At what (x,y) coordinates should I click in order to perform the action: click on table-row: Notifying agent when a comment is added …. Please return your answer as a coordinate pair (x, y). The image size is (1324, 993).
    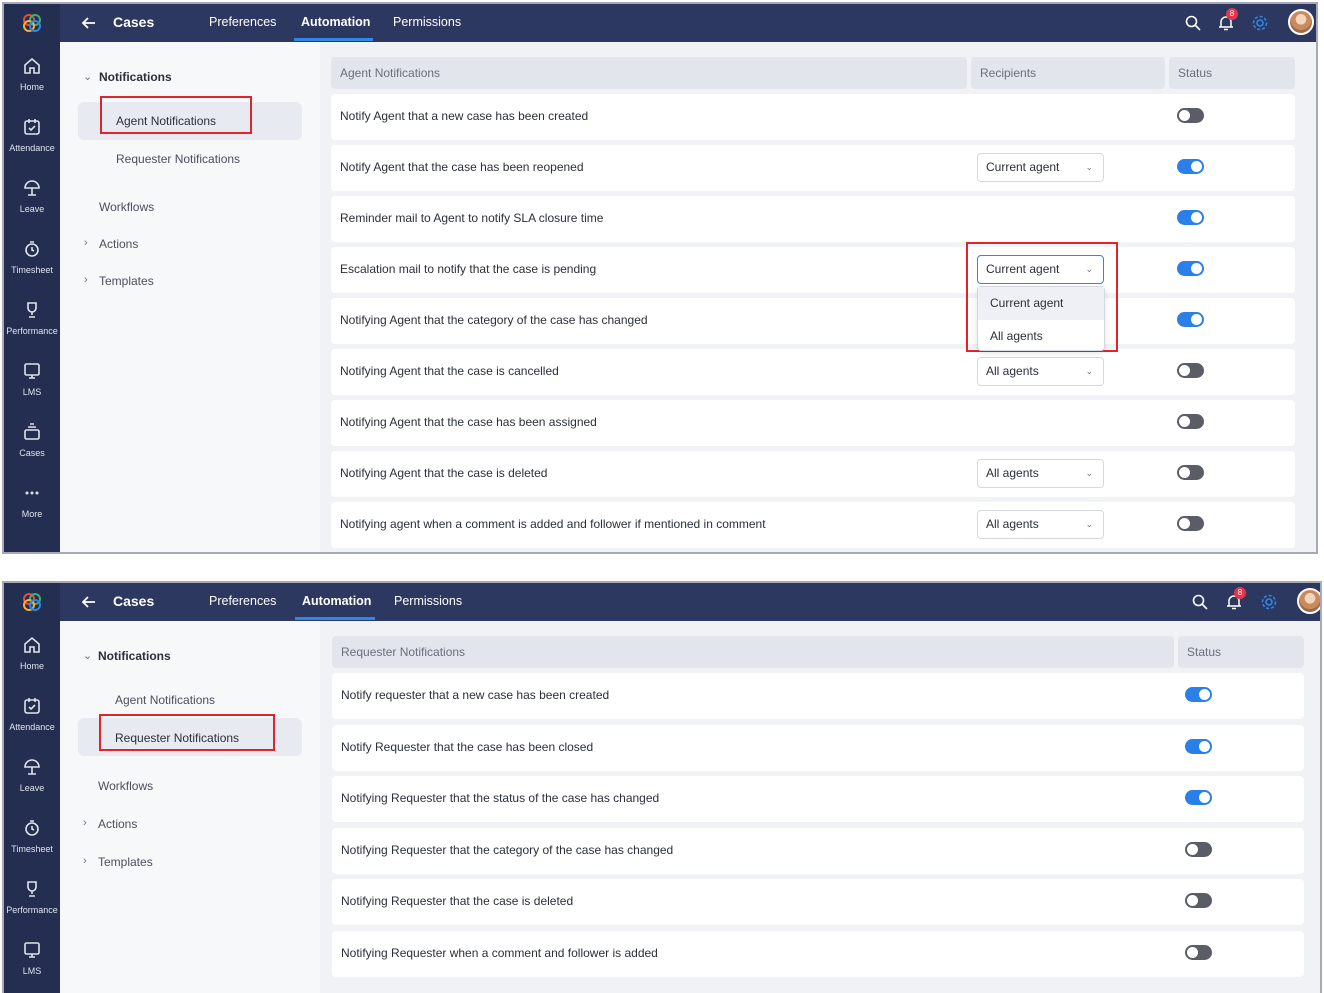
    Looking at the image, I should click on (813, 525).